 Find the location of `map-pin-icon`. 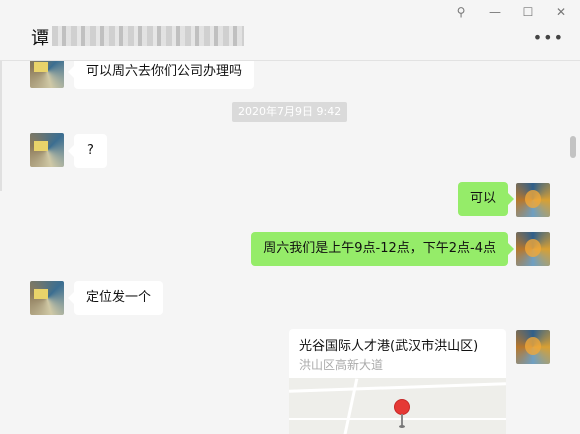

map-pin-icon is located at coordinates (402, 407).